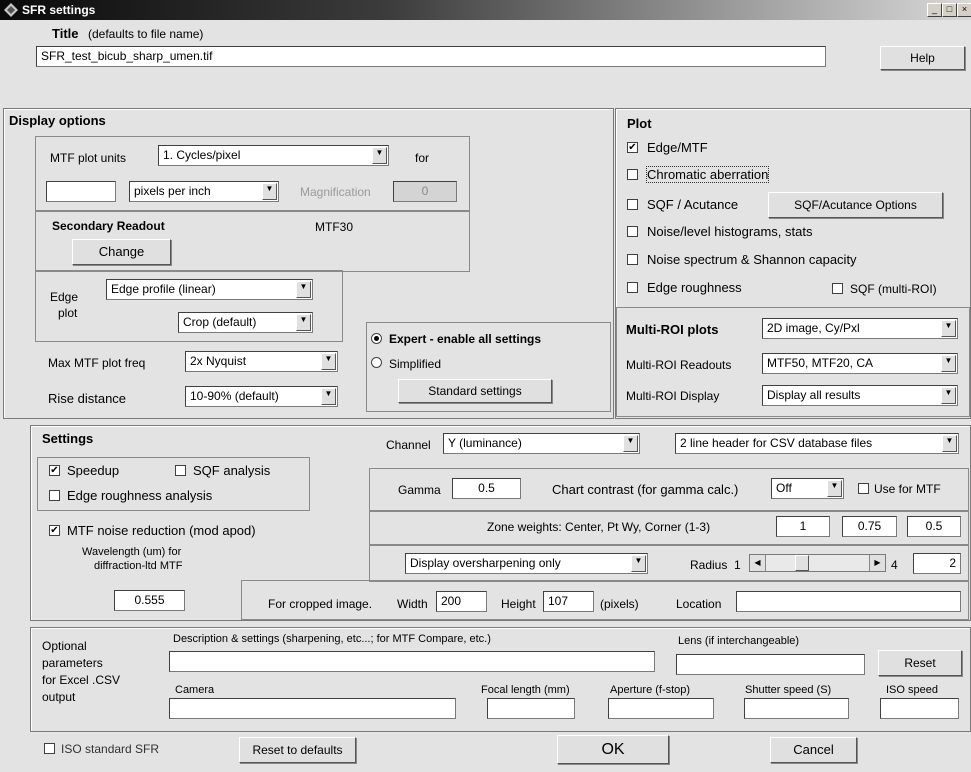 The image size is (971, 772). Describe the element at coordinates (934, 526) in the screenshot. I see `zone-weight-corner-input: 0.5` at that location.